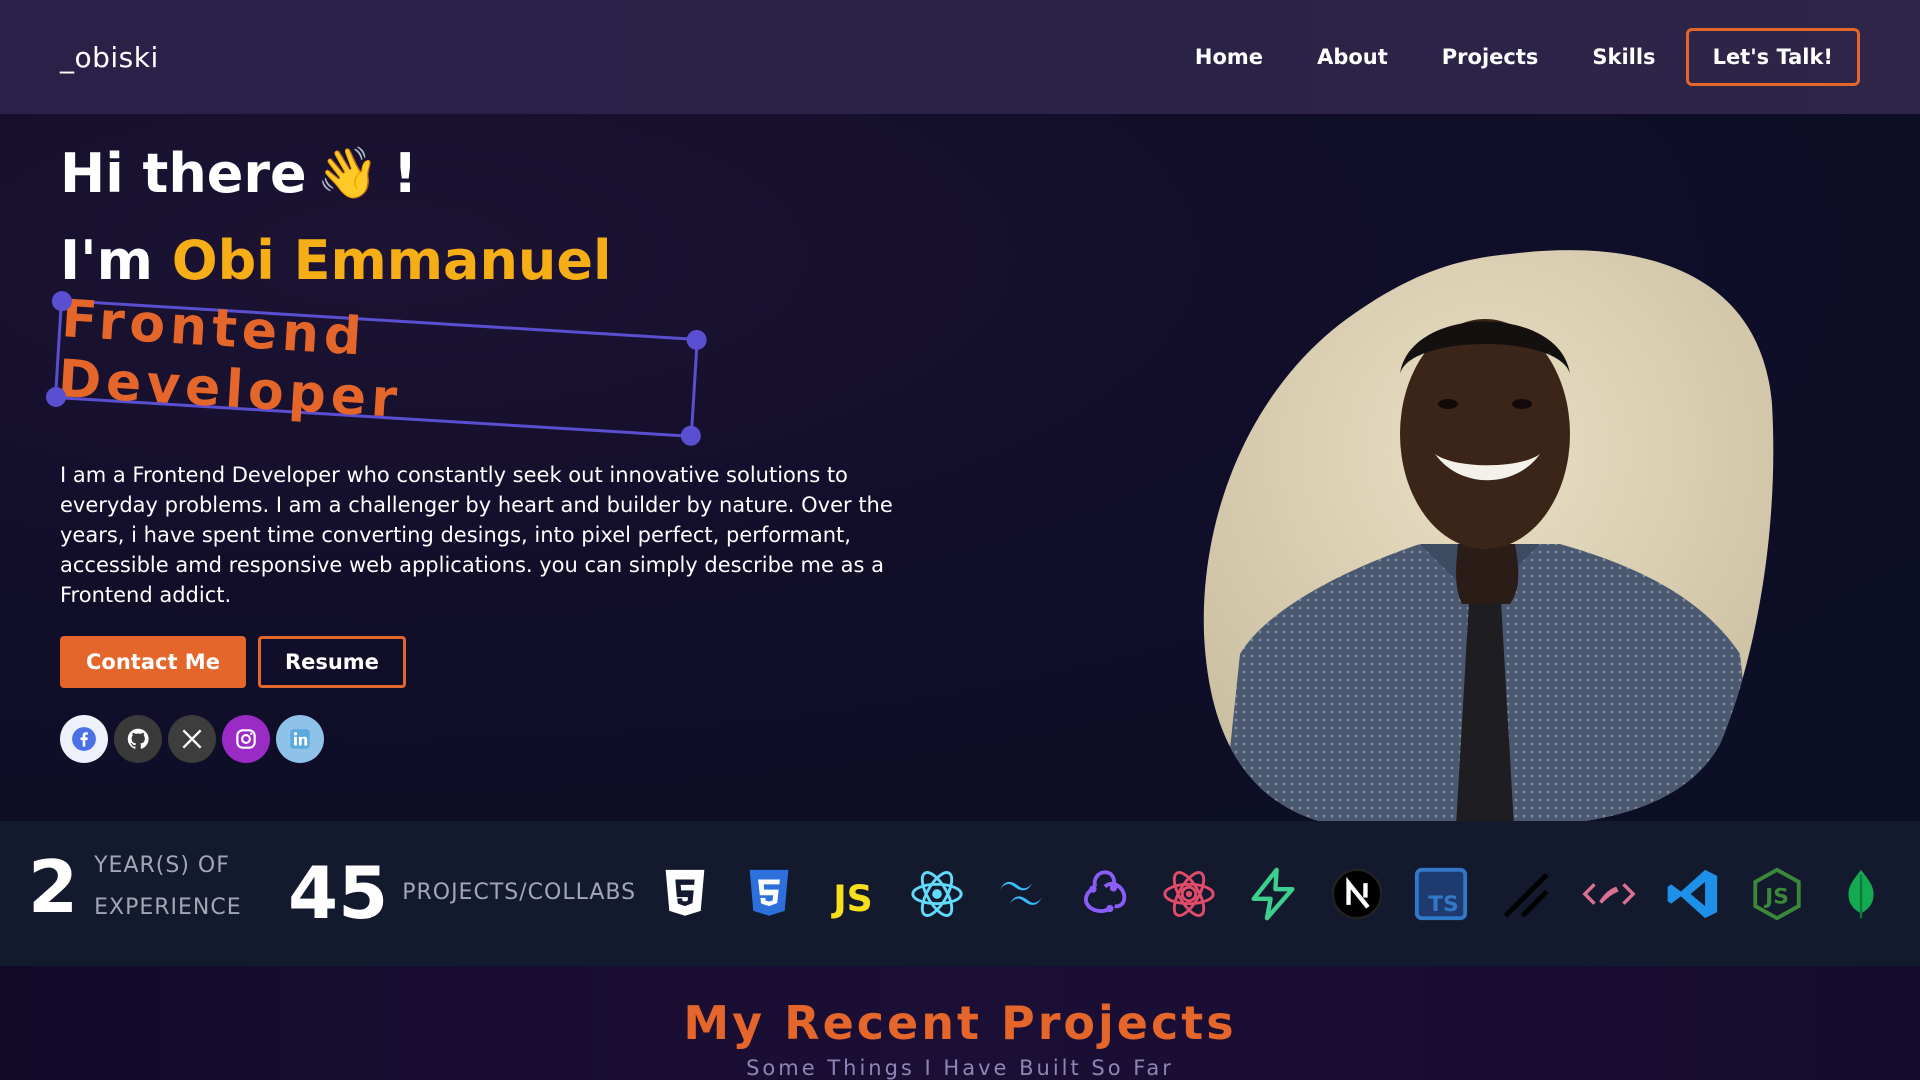 This screenshot has width=1920, height=1080. What do you see at coordinates (1525, 894) in the screenshot?
I see `shadcn-icon` at bounding box center [1525, 894].